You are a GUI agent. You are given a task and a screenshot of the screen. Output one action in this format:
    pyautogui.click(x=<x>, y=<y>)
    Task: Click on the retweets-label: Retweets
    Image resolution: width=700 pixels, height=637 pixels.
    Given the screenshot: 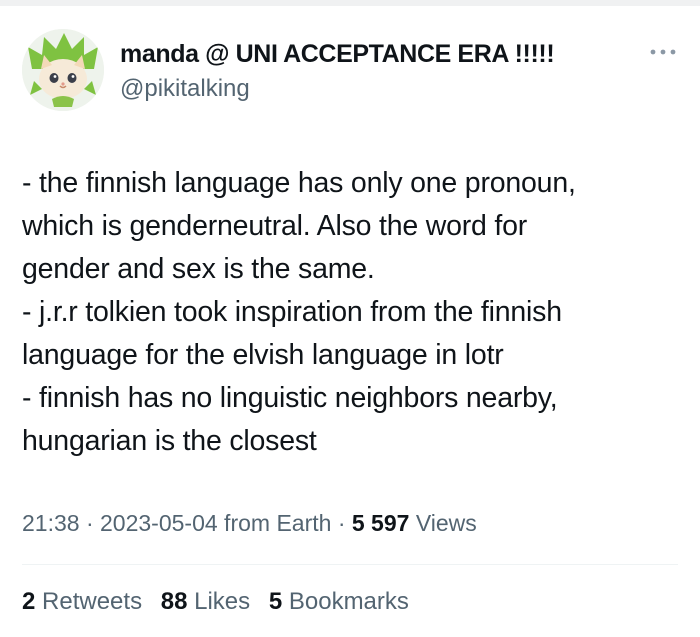 What is the action you would take?
    pyautogui.click(x=92, y=601)
    